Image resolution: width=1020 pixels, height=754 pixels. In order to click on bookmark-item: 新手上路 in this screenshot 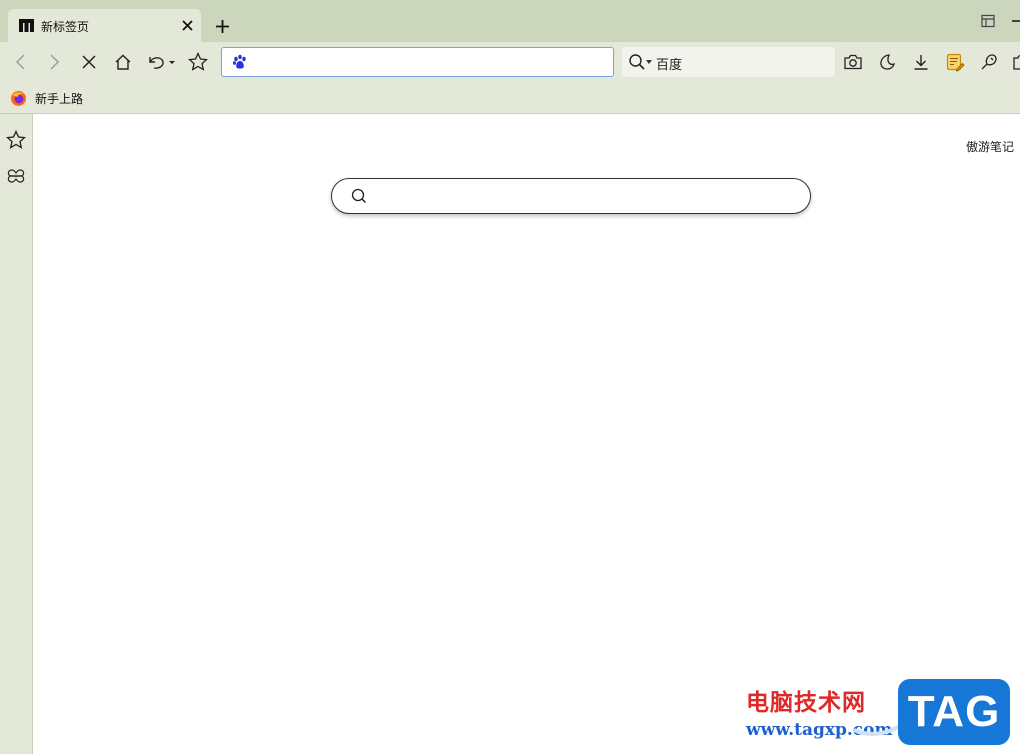, I will do `click(46, 98)`.